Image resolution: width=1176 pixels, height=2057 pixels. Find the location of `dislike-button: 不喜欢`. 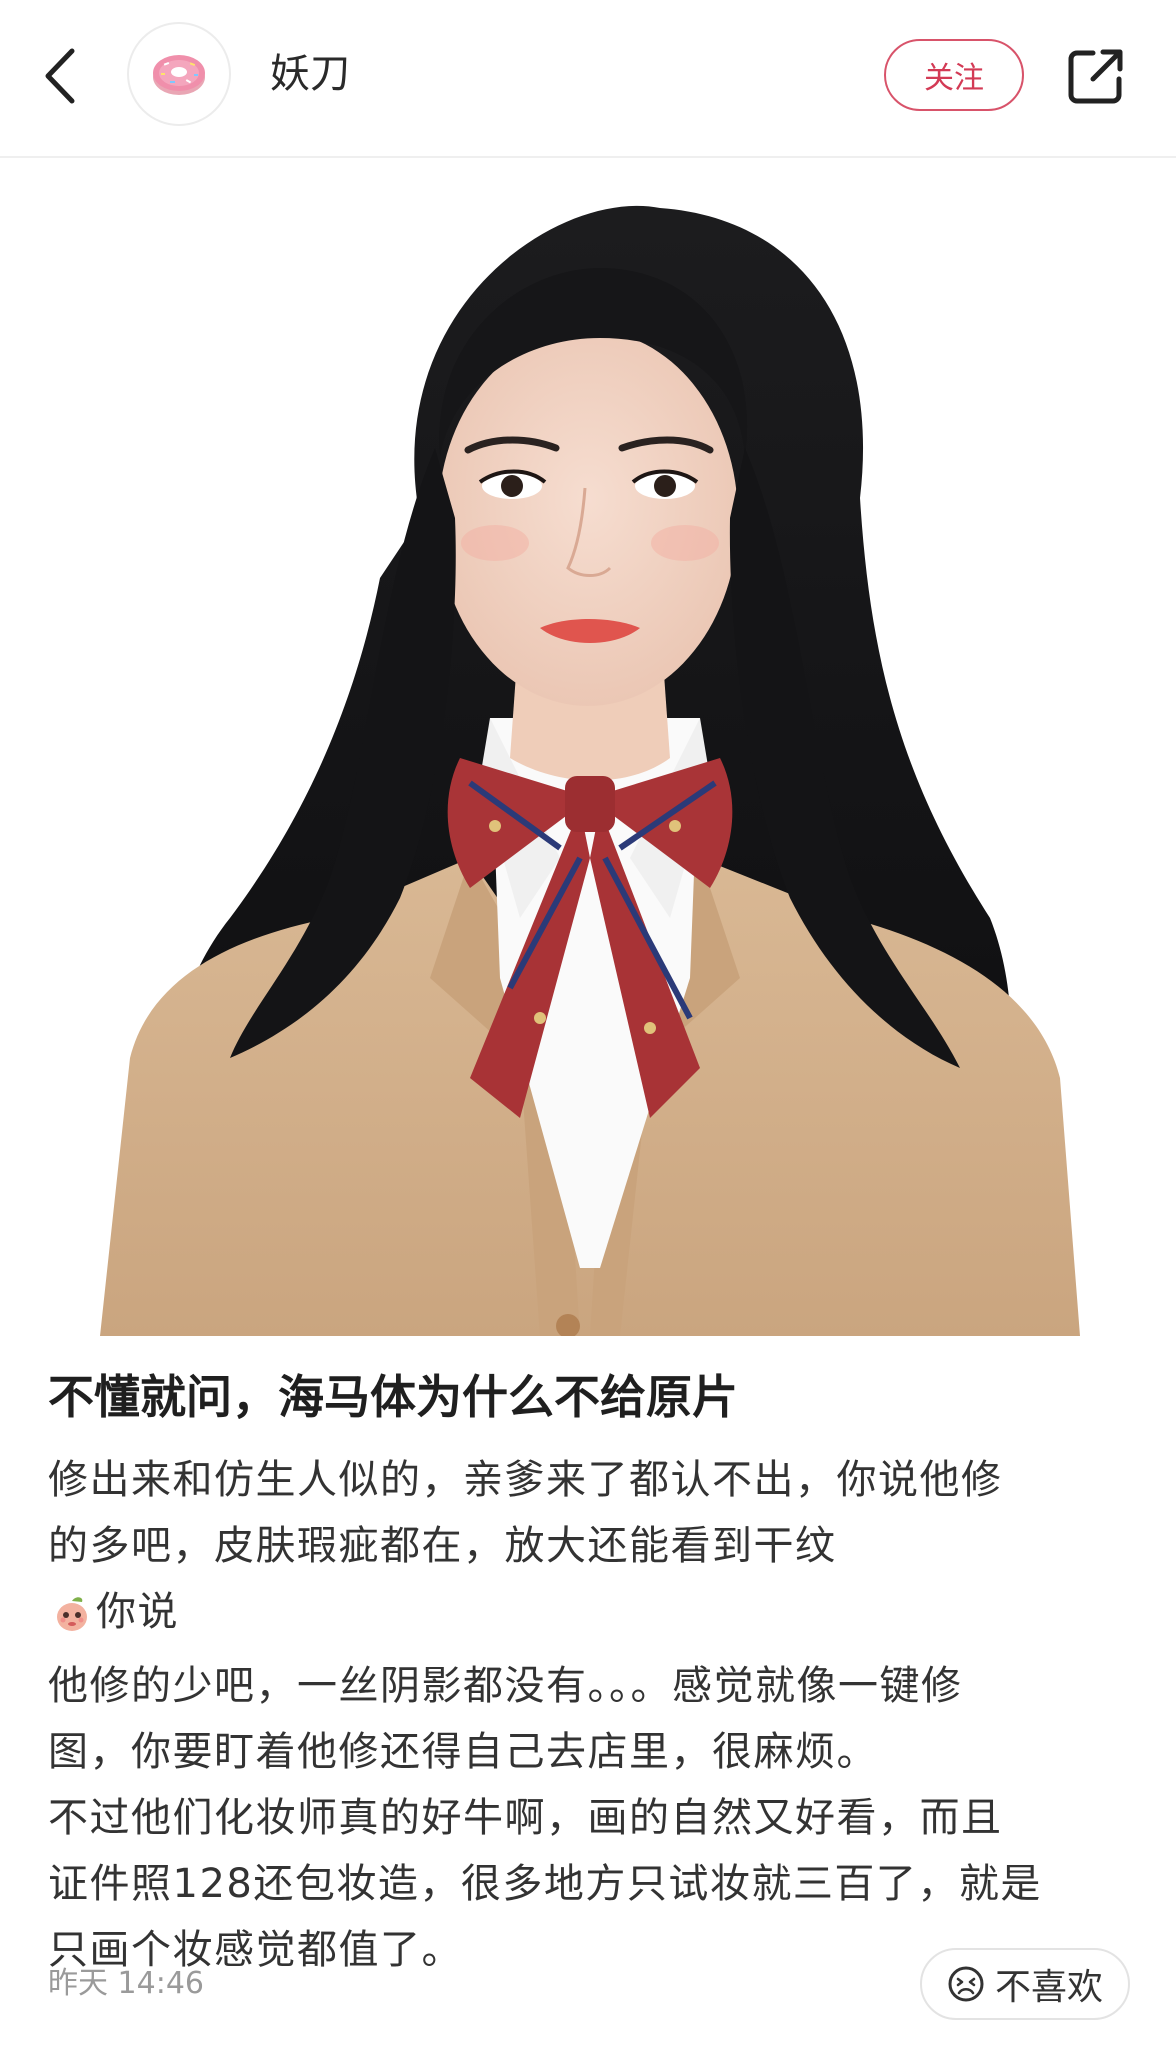

dislike-button: 不喜欢 is located at coordinates (1025, 1984).